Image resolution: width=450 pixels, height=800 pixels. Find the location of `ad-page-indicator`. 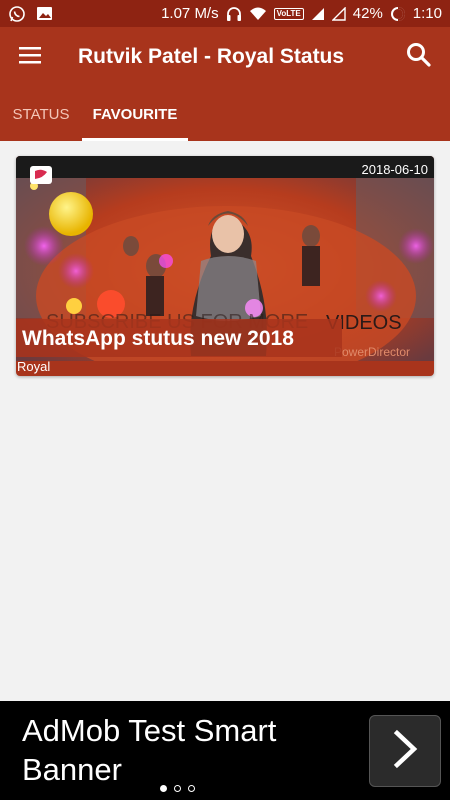

ad-page-indicator is located at coordinates (177, 788).